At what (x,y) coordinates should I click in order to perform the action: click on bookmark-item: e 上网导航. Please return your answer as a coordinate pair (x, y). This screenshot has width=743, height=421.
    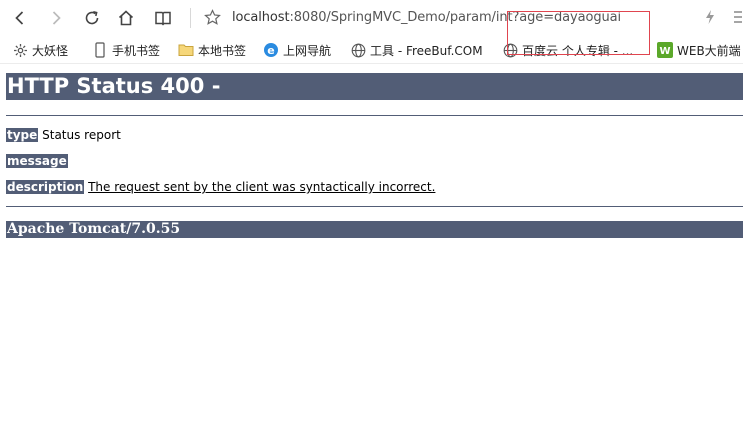
    Looking at the image, I should click on (297, 50).